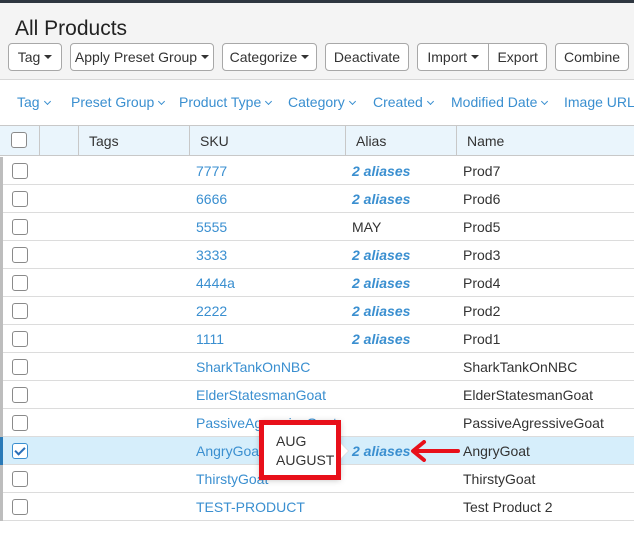 Image resolution: width=634 pixels, height=536 pixels. I want to click on sku-link: ThirstyGoat, so click(232, 479).